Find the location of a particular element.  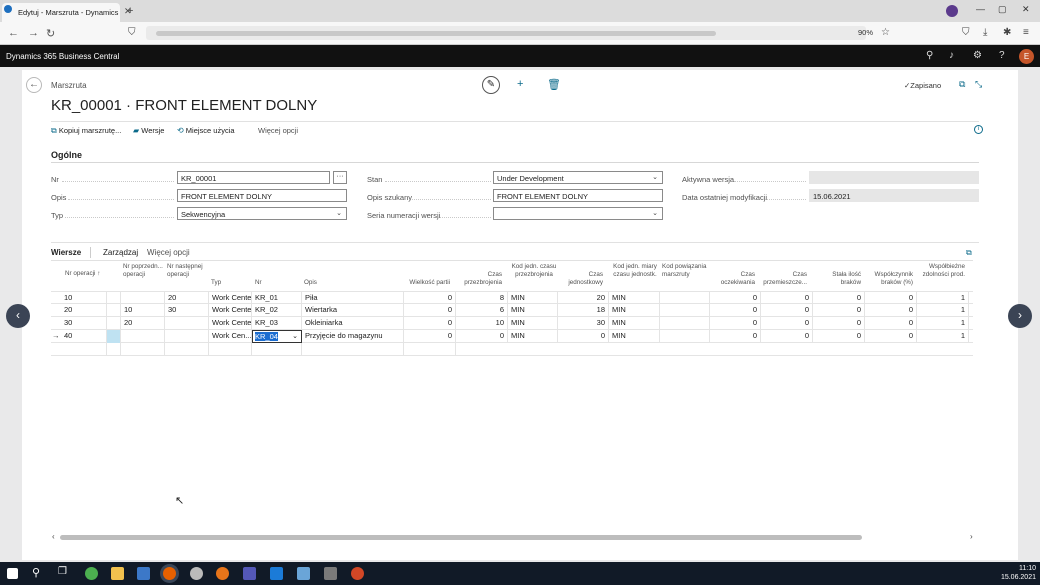

new-tab-icon: + is located at coordinates (130, 11).